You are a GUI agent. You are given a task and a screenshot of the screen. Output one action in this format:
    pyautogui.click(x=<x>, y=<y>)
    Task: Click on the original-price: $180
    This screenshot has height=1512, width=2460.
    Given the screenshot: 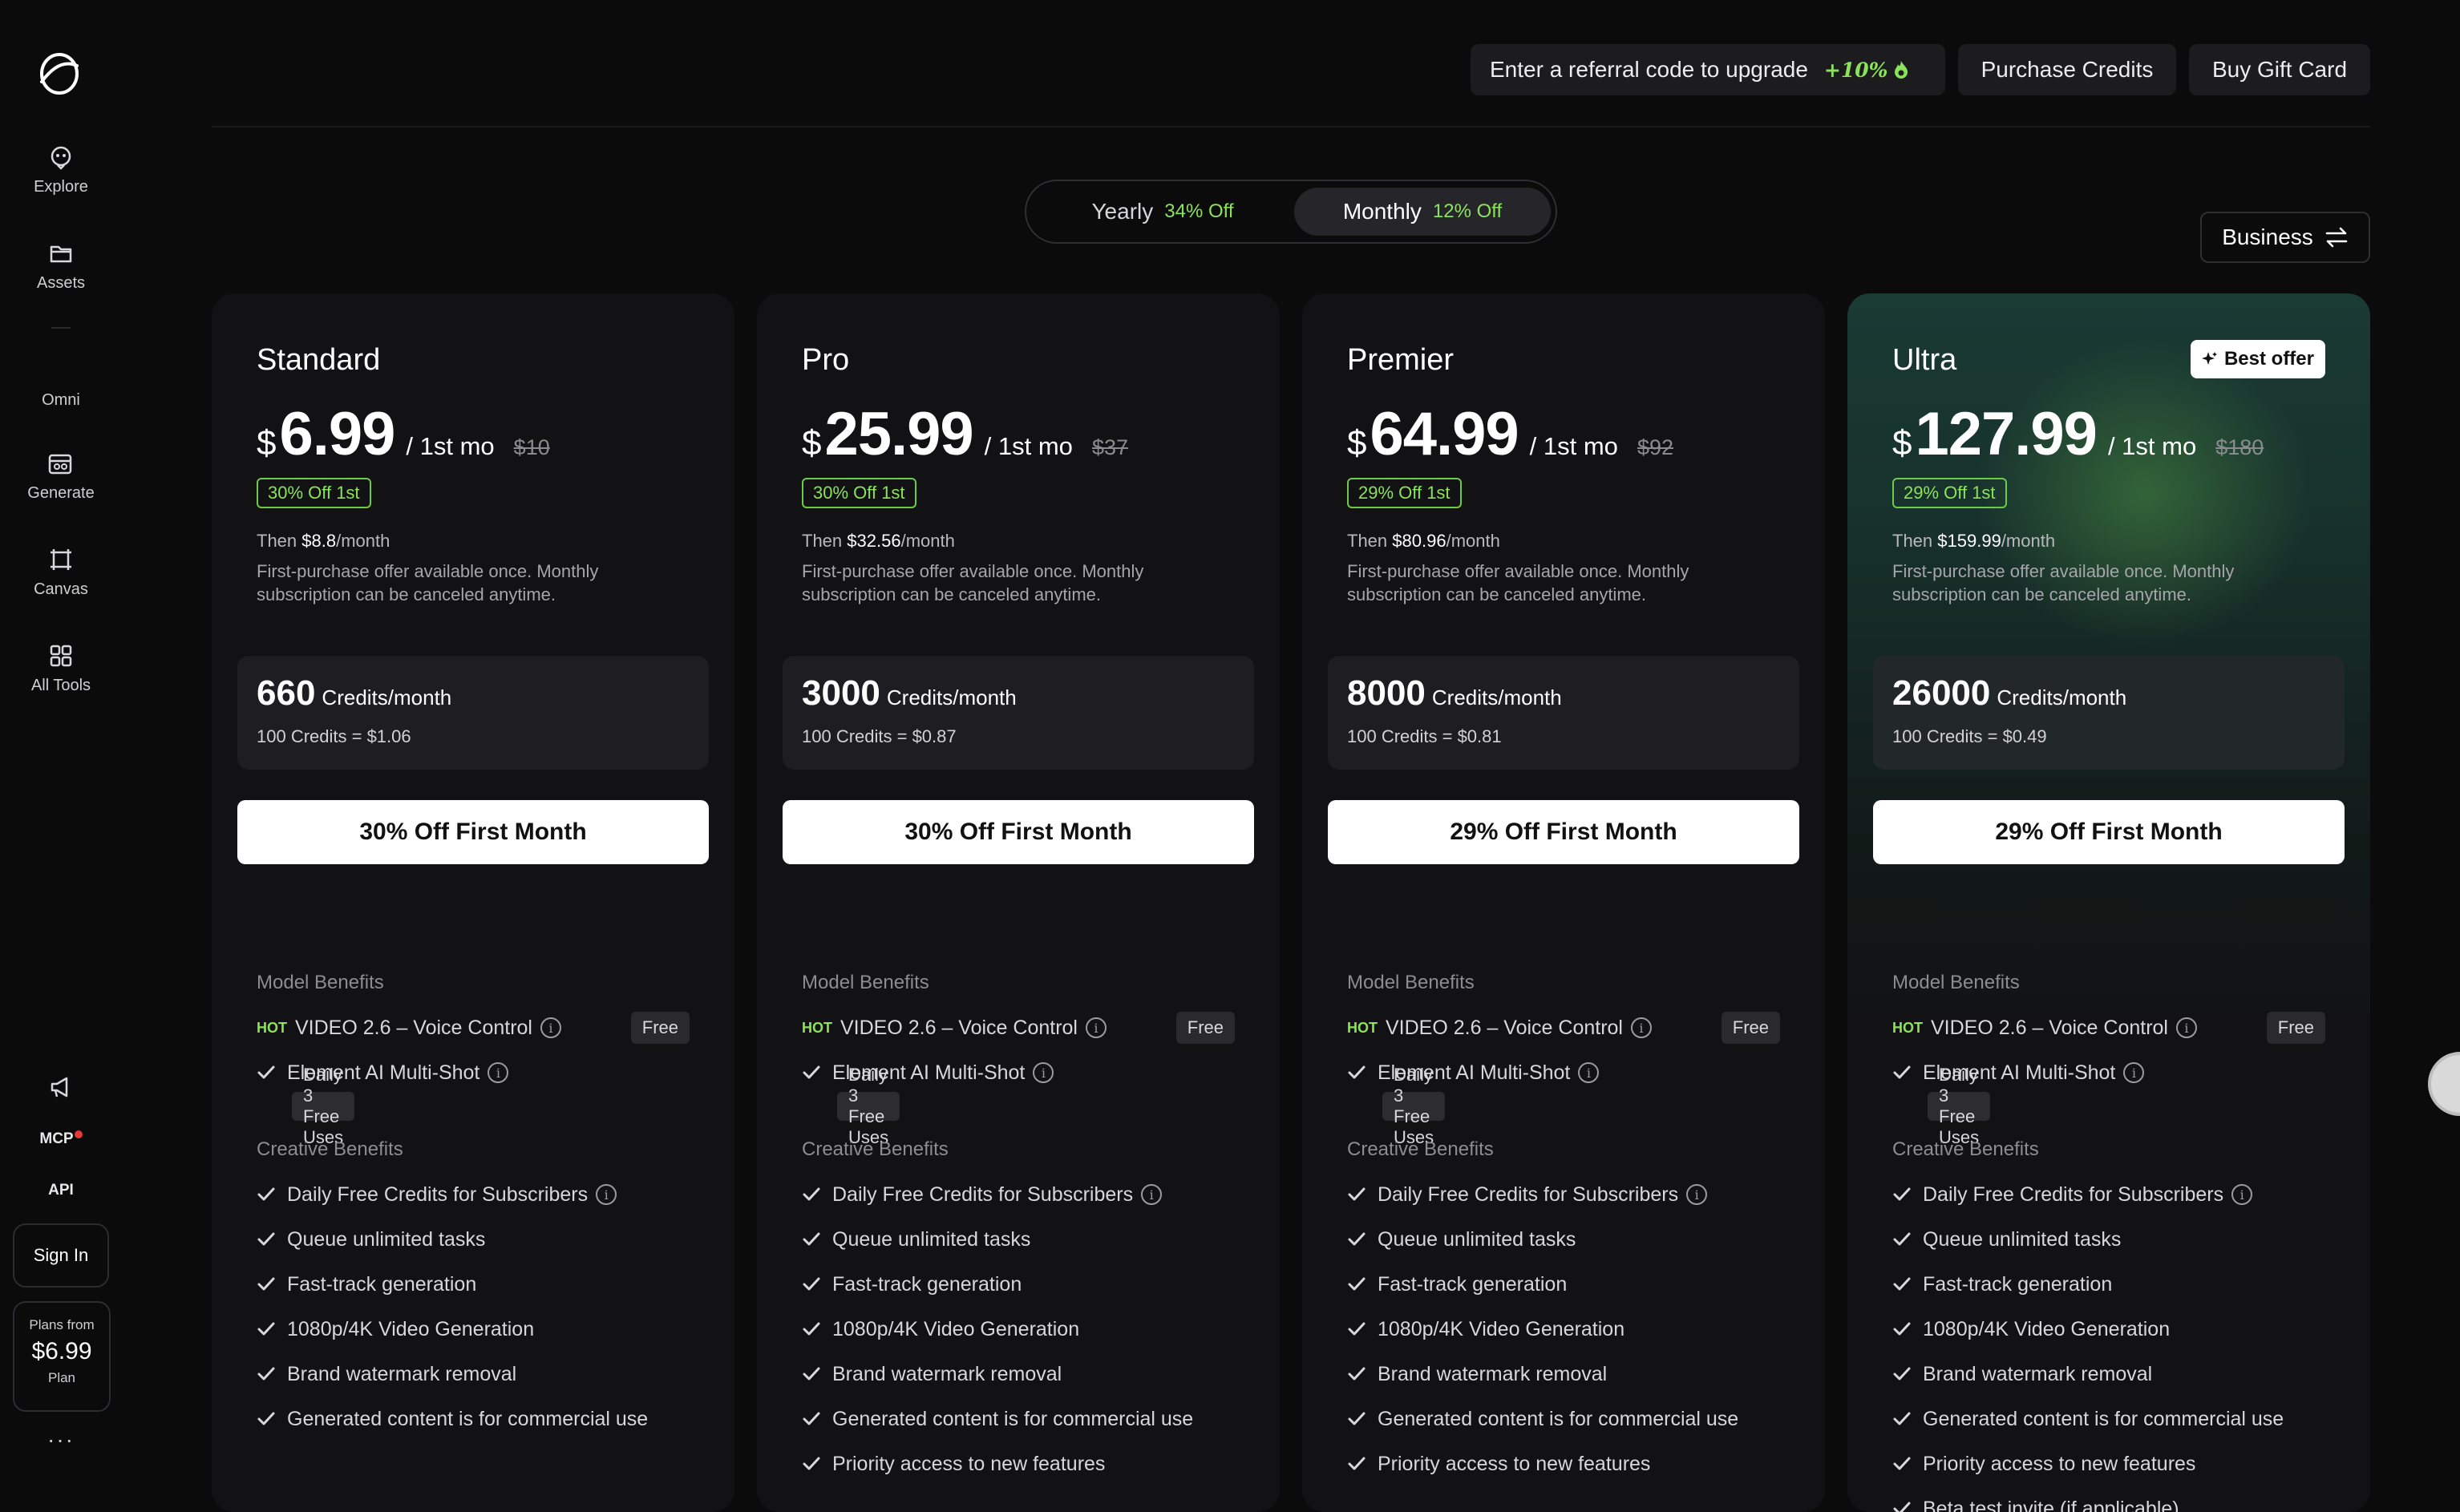 What is the action you would take?
    pyautogui.click(x=2239, y=448)
    